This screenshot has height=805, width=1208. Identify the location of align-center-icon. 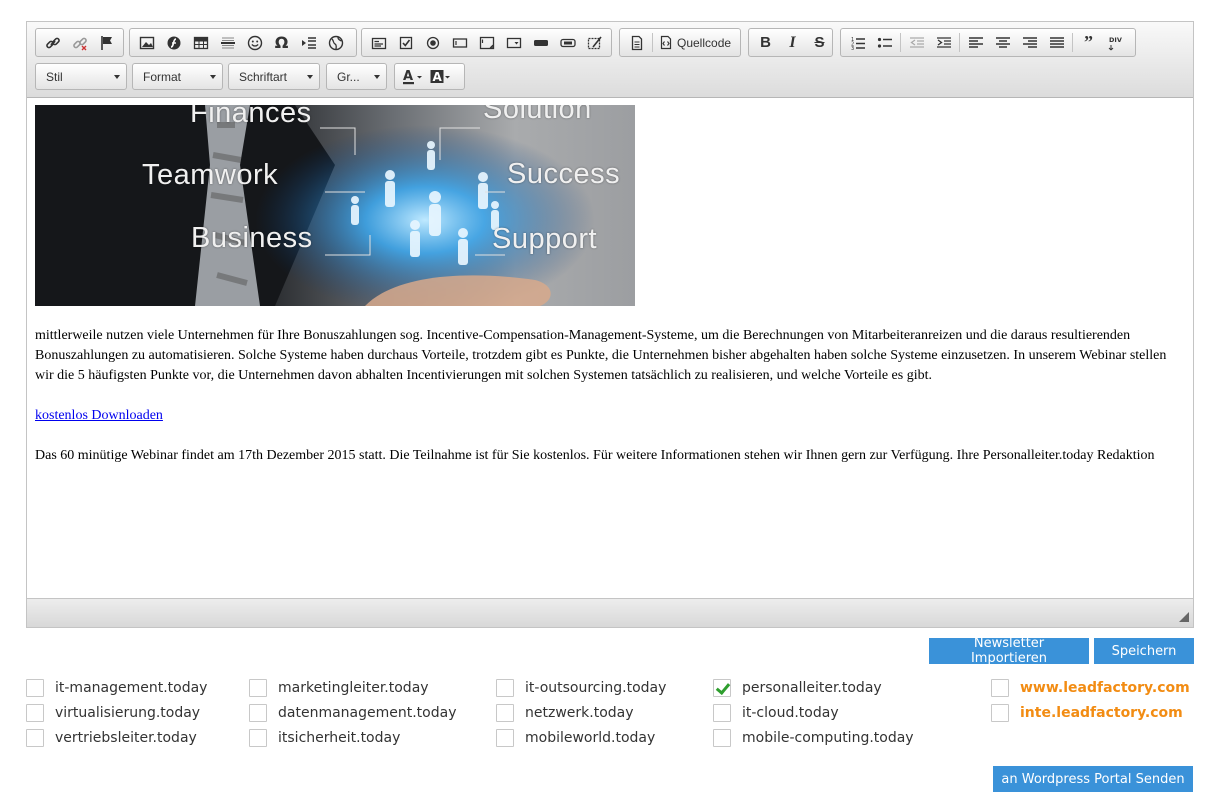
(1002, 42).